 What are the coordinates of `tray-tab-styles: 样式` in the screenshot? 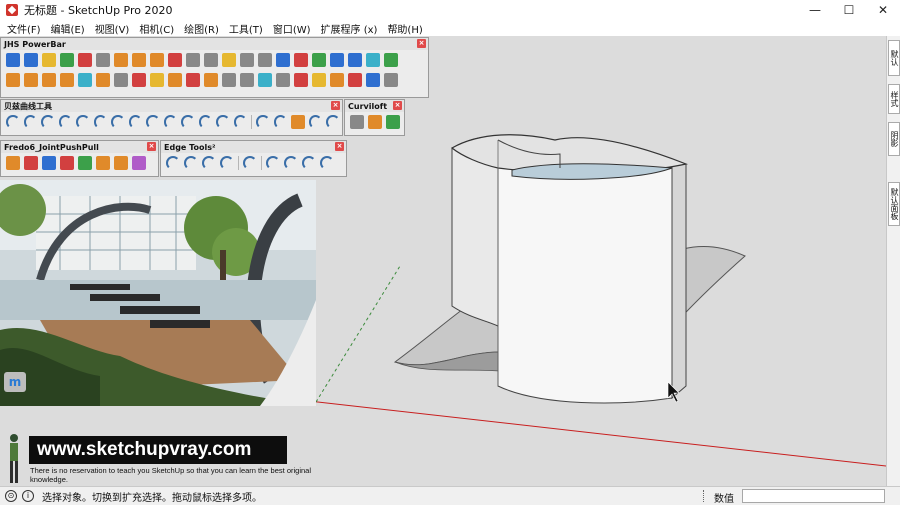 It's located at (894, 99).